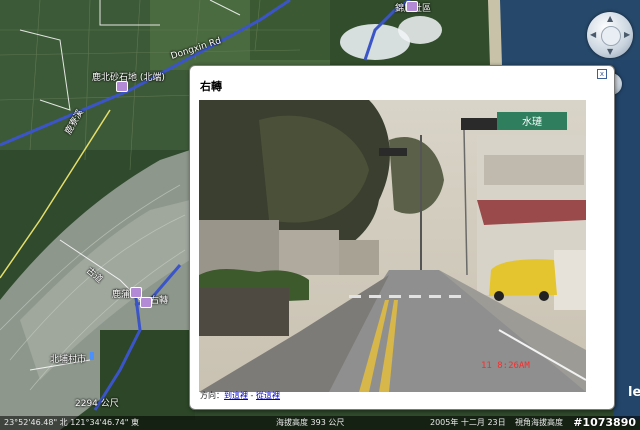 The image size is (640, 430). What do you see at coordinates (236, 395) in the screenshot?
I see `to-here-link: 到這裡` at bounding box center [236, 395].